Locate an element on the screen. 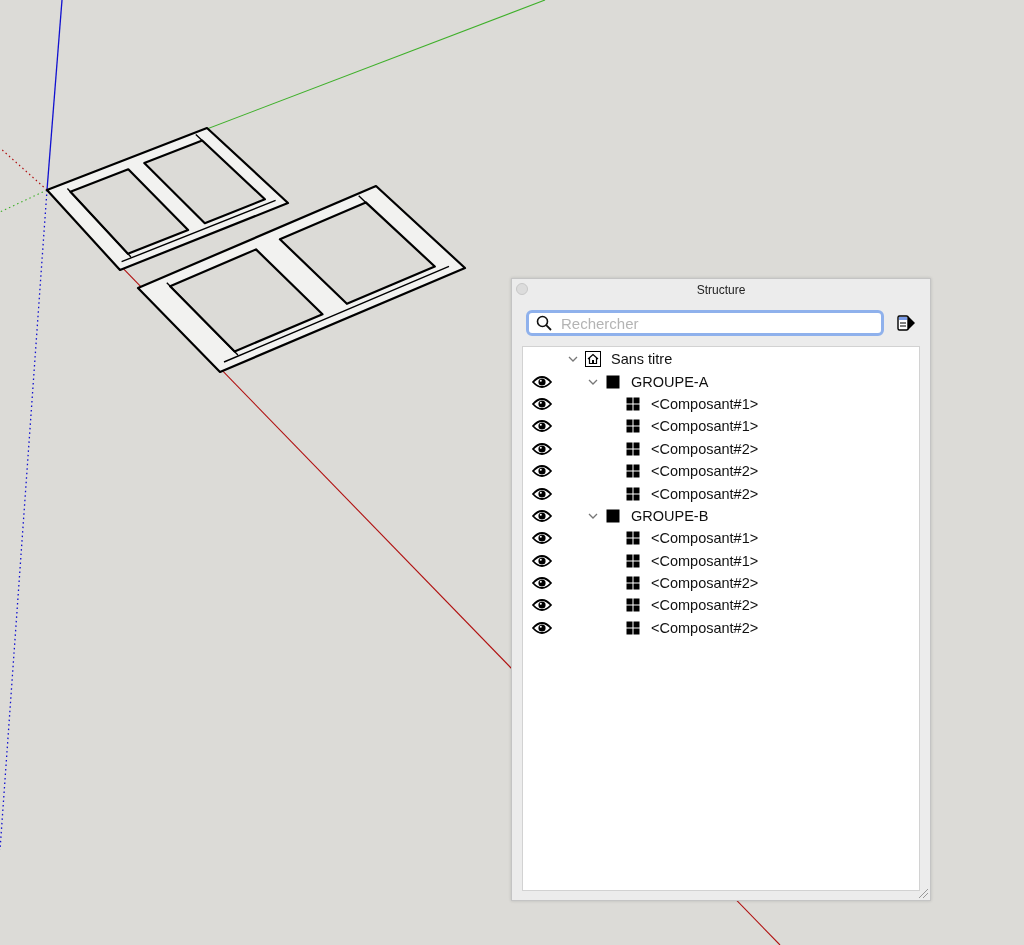 This screenshot has height=945, width=1024. tree-item: GROUPE-A is located at coordinates (670, 381).